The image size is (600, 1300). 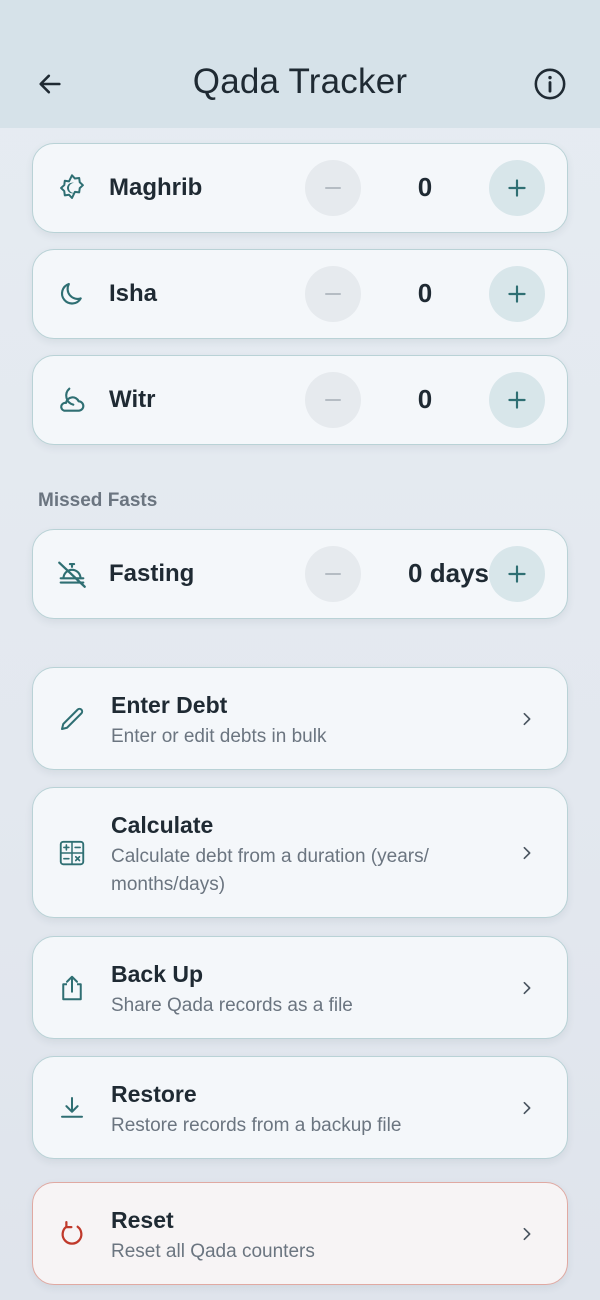 I want to click on app-bar: Qada Tracker, so click(x=300, y=64).